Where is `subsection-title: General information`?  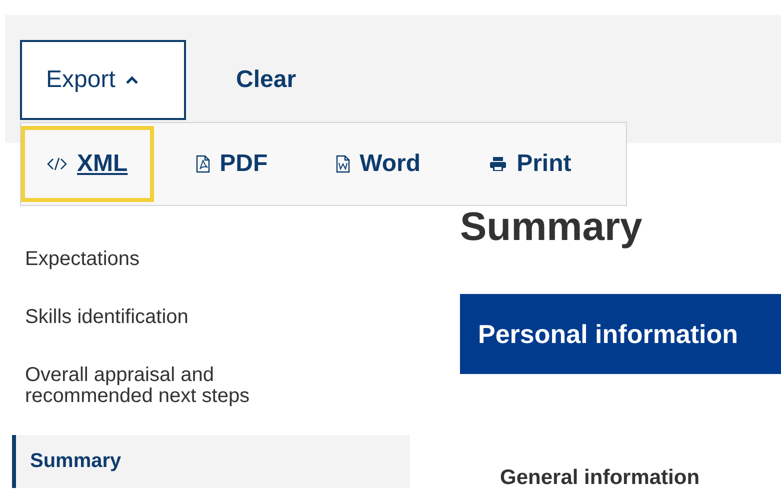 subsection-title: General information is located at coordinates (600, 478).